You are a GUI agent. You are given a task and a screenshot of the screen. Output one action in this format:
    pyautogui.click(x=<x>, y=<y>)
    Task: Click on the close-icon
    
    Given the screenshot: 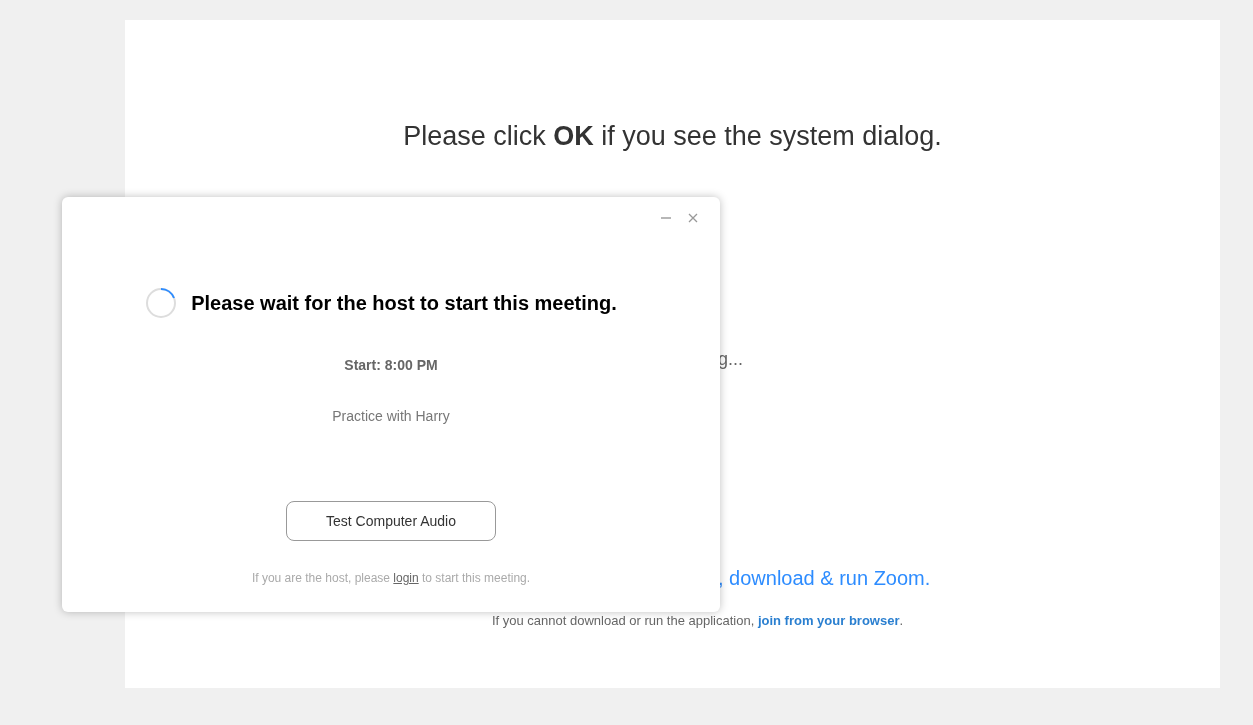 What is the action you would take?
    pyautogui.click(x=693, y=218)
    